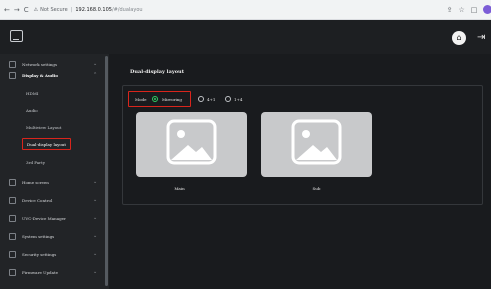 The image size is (491, 289). Describe the element at coordinates (172, 99) in the screenshot. I see `radio-label-mirroring: Mirroring` at that location.